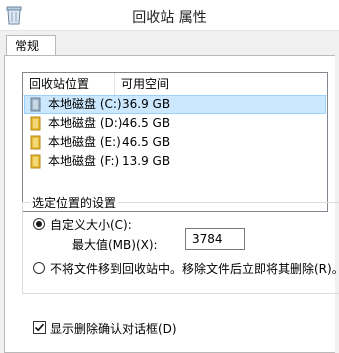  What do you see at coordinates (84, 161) in the screenshot?
I see `drive-name: 本地磁盘 (F:)` at bounding box center [84, 161].